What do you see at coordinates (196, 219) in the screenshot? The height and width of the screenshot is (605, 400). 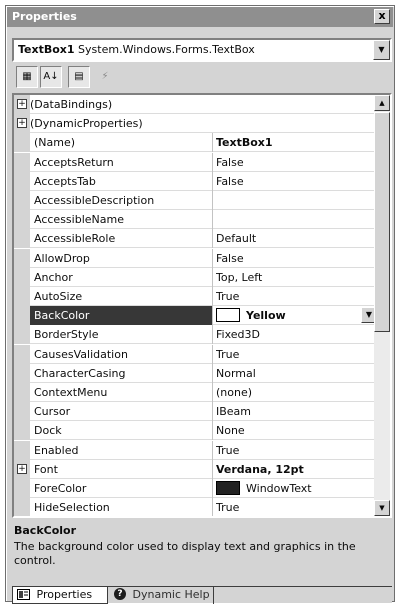 I see `property-row: AccessibleName` at bounding box center [196, 219].